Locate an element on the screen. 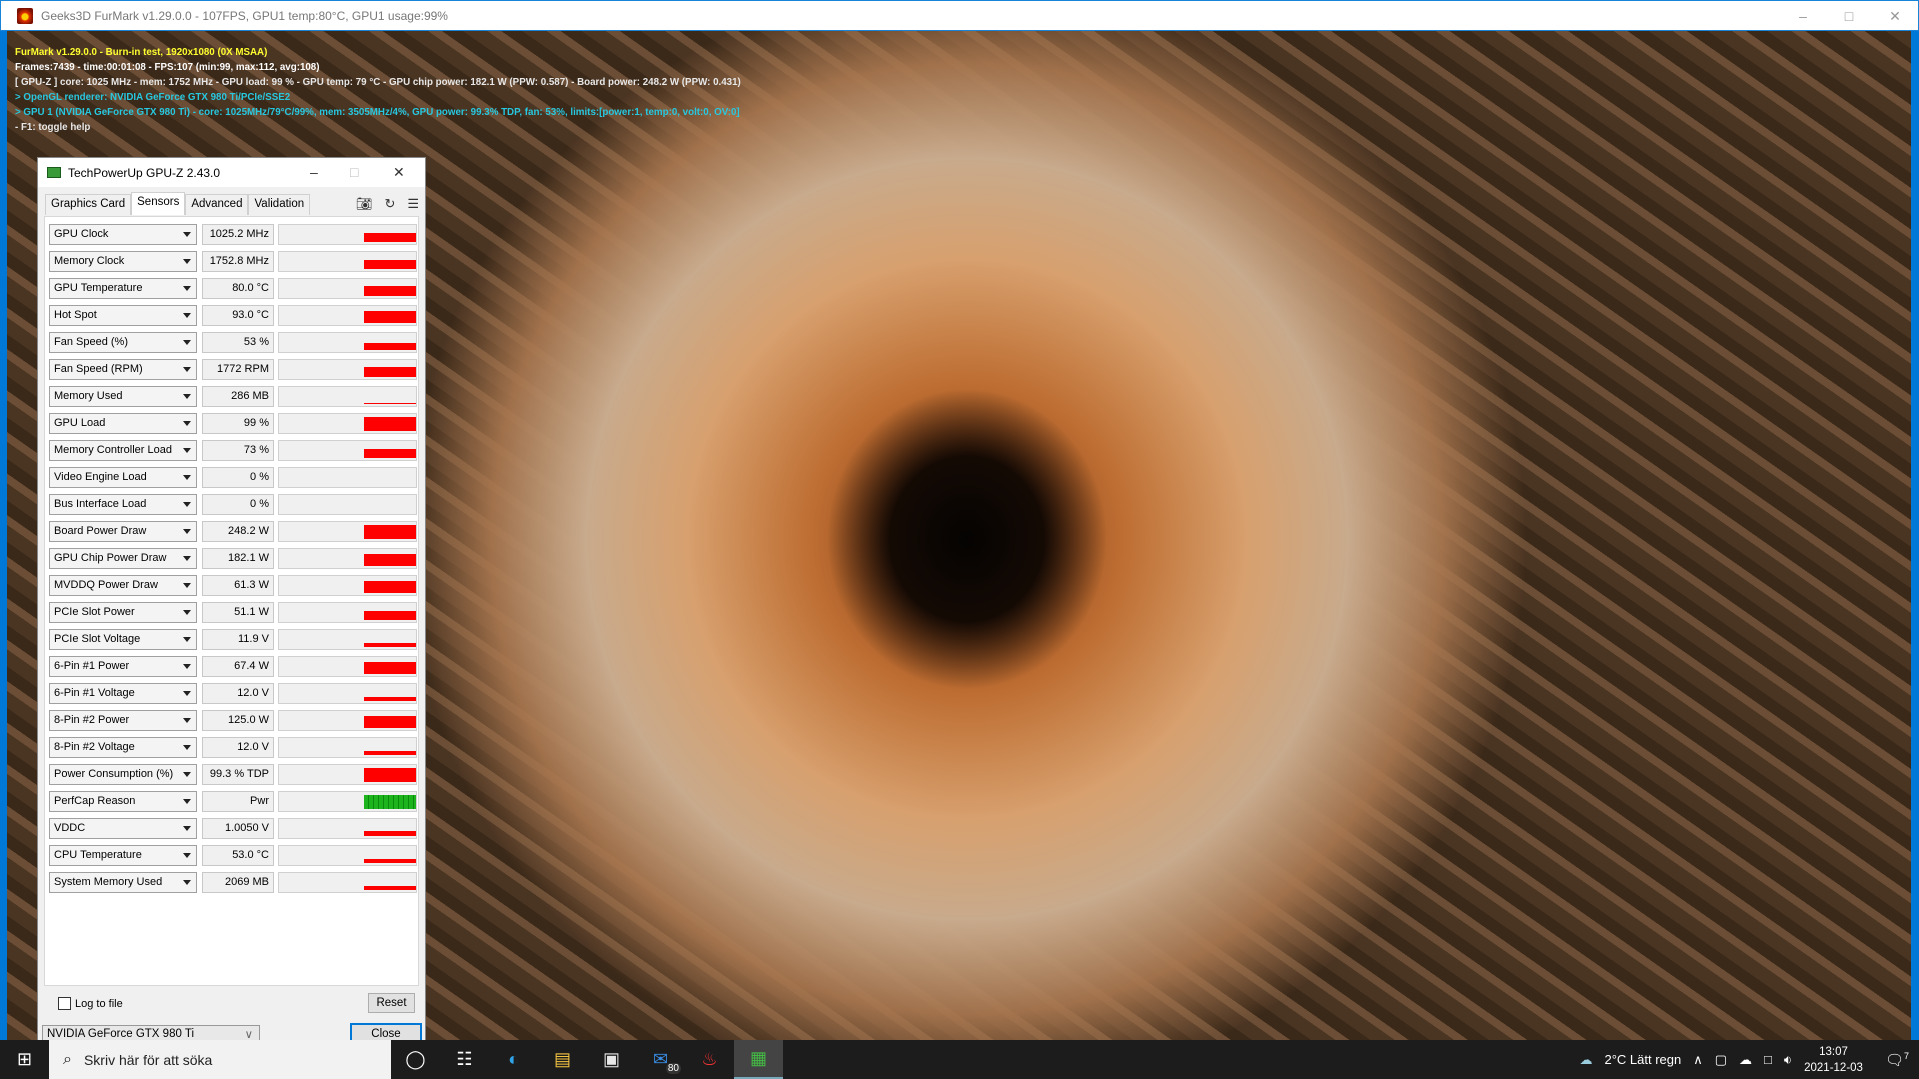 The image size is (1919, 1079). sensor-name-dropdown: Memory Used is located at coordinates (123, 396).